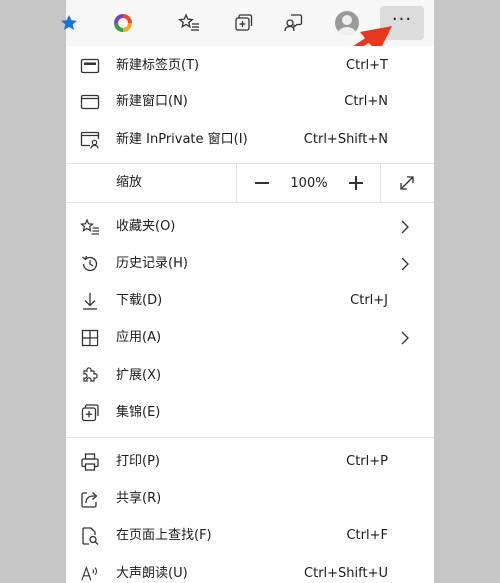 This screenshot has width=500, height=583. Describe the element at coordinates (139, 337) in the screenshot. I see `menu-item-label: 应用(A)` at that location.